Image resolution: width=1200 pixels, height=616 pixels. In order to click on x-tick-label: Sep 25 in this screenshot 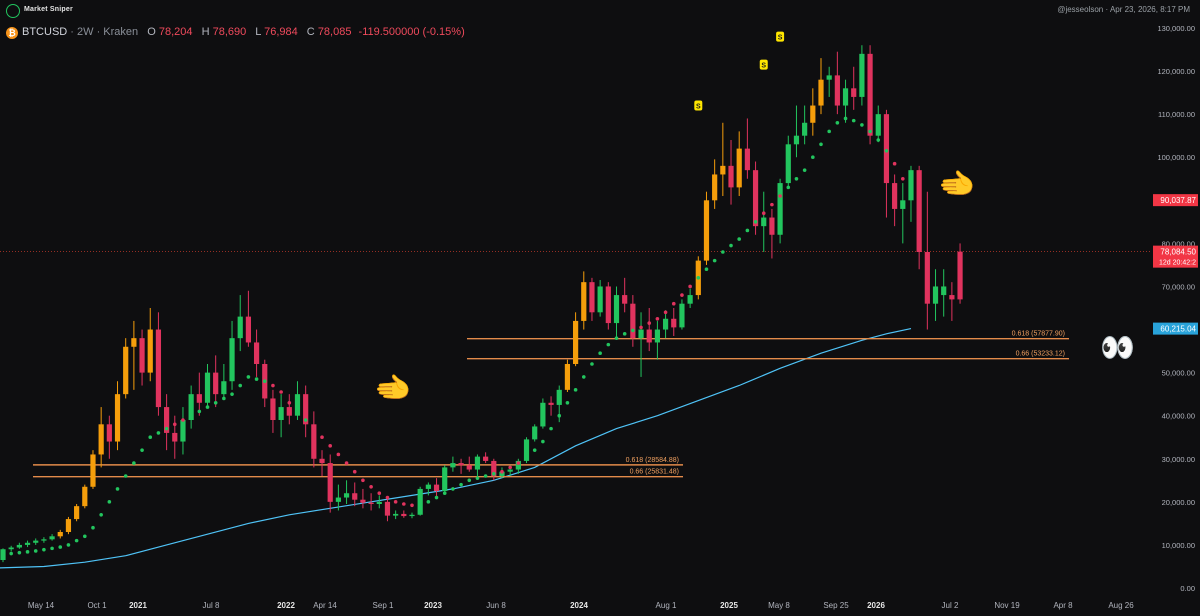, I will do `click(836, 605)`.